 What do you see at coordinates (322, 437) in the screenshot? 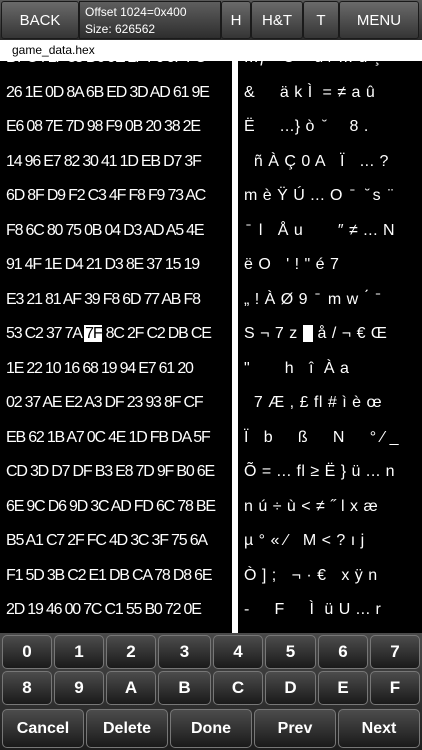
I see `ascii-row: Ï b ß N ° ⁄ _` at bounding box center [322, 437].